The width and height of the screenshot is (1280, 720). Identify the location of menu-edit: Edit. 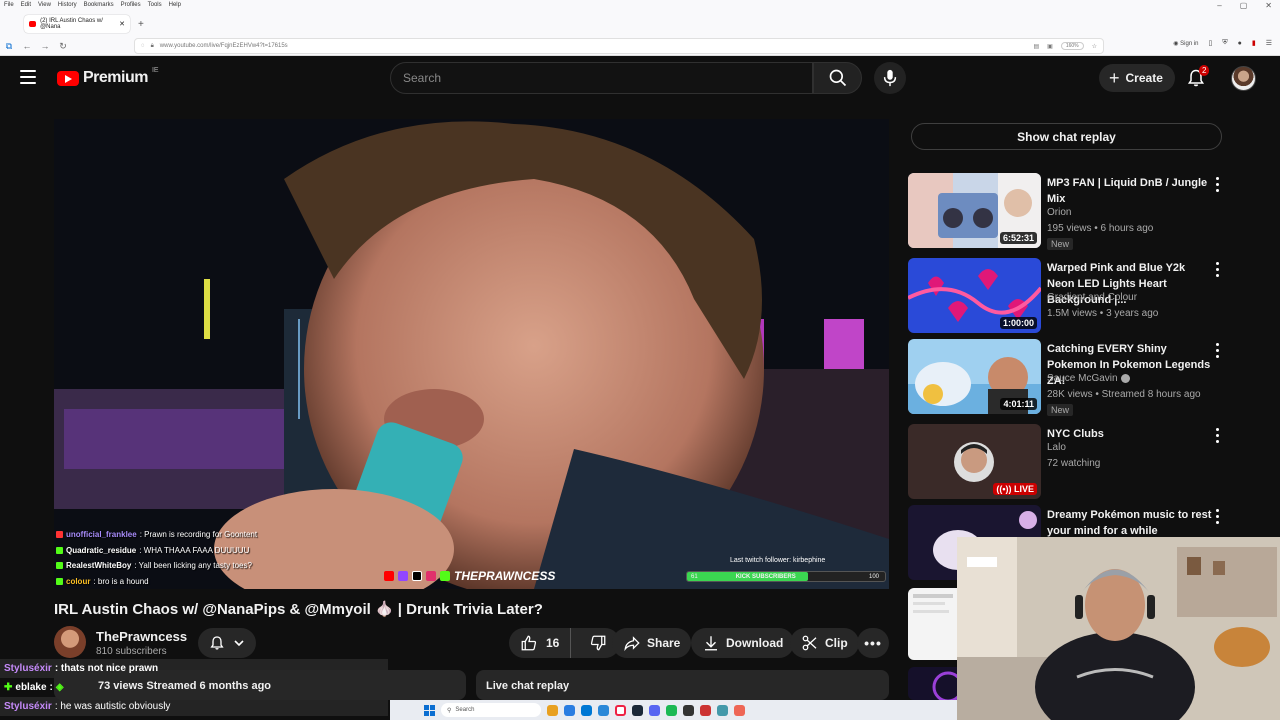
(26, 6).